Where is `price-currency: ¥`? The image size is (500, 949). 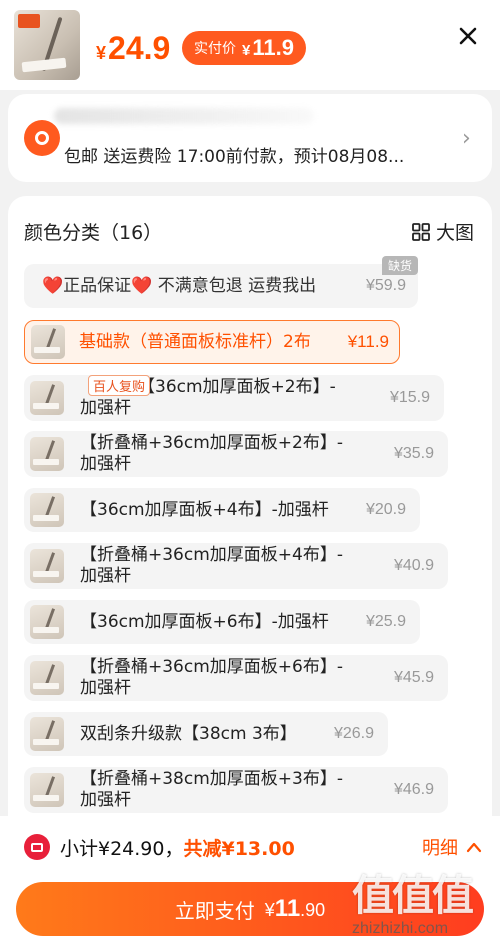
price-currency: ¥ is located at coordinates (101, 53).